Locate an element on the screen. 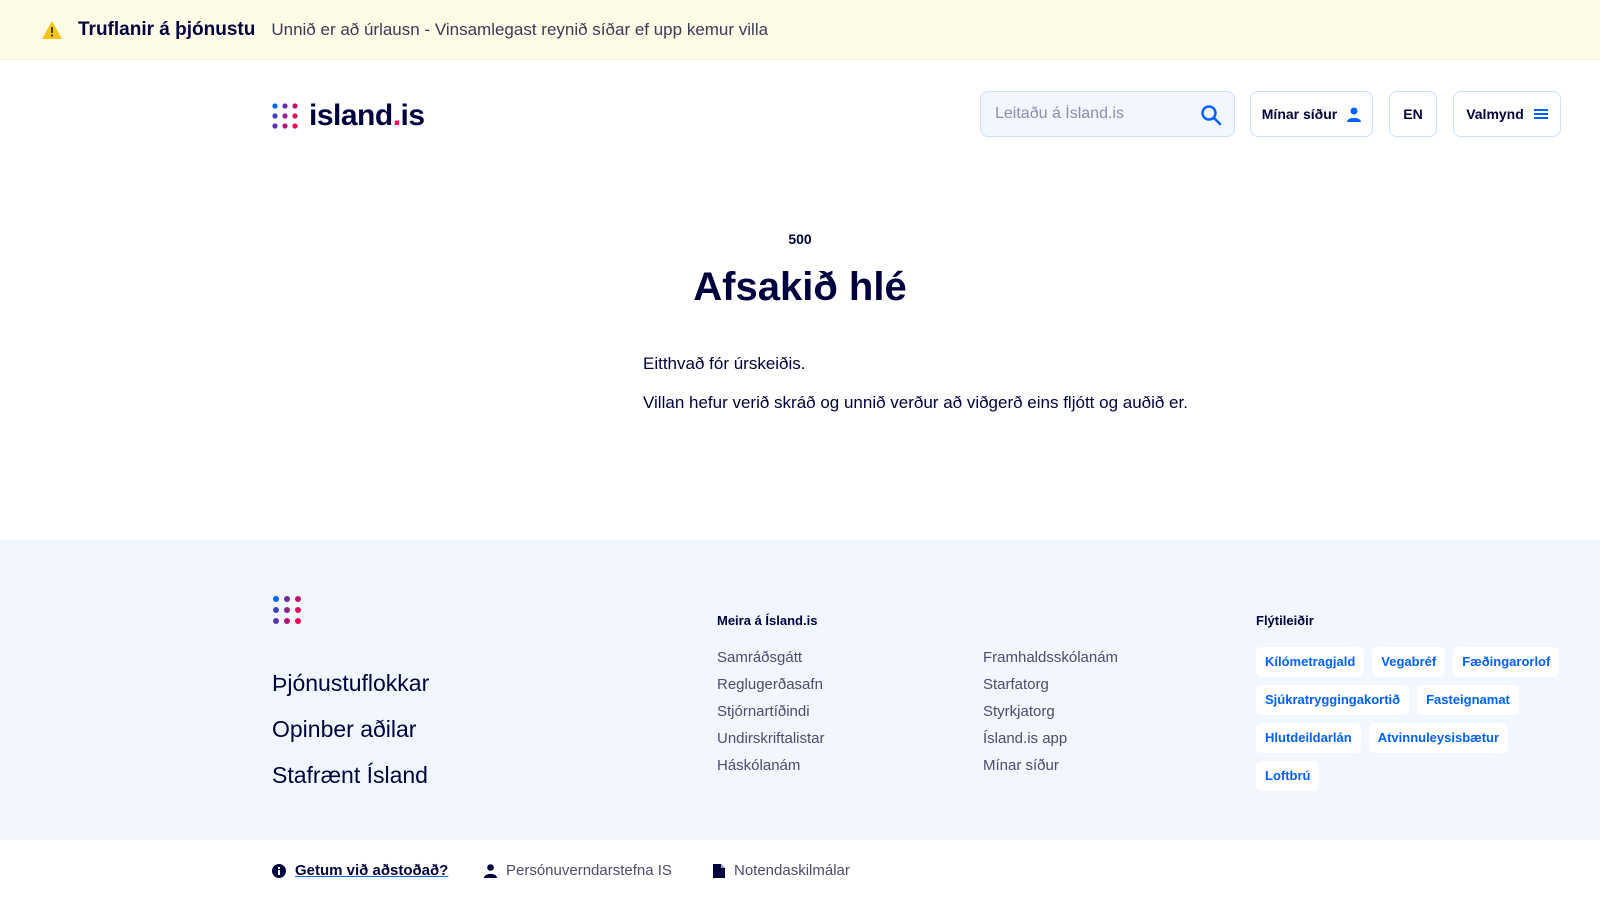 This screenshot has width=1600, height=900. quick-link-tag: Atvinnuleysisbætur is located at coordinates (1438, 738).